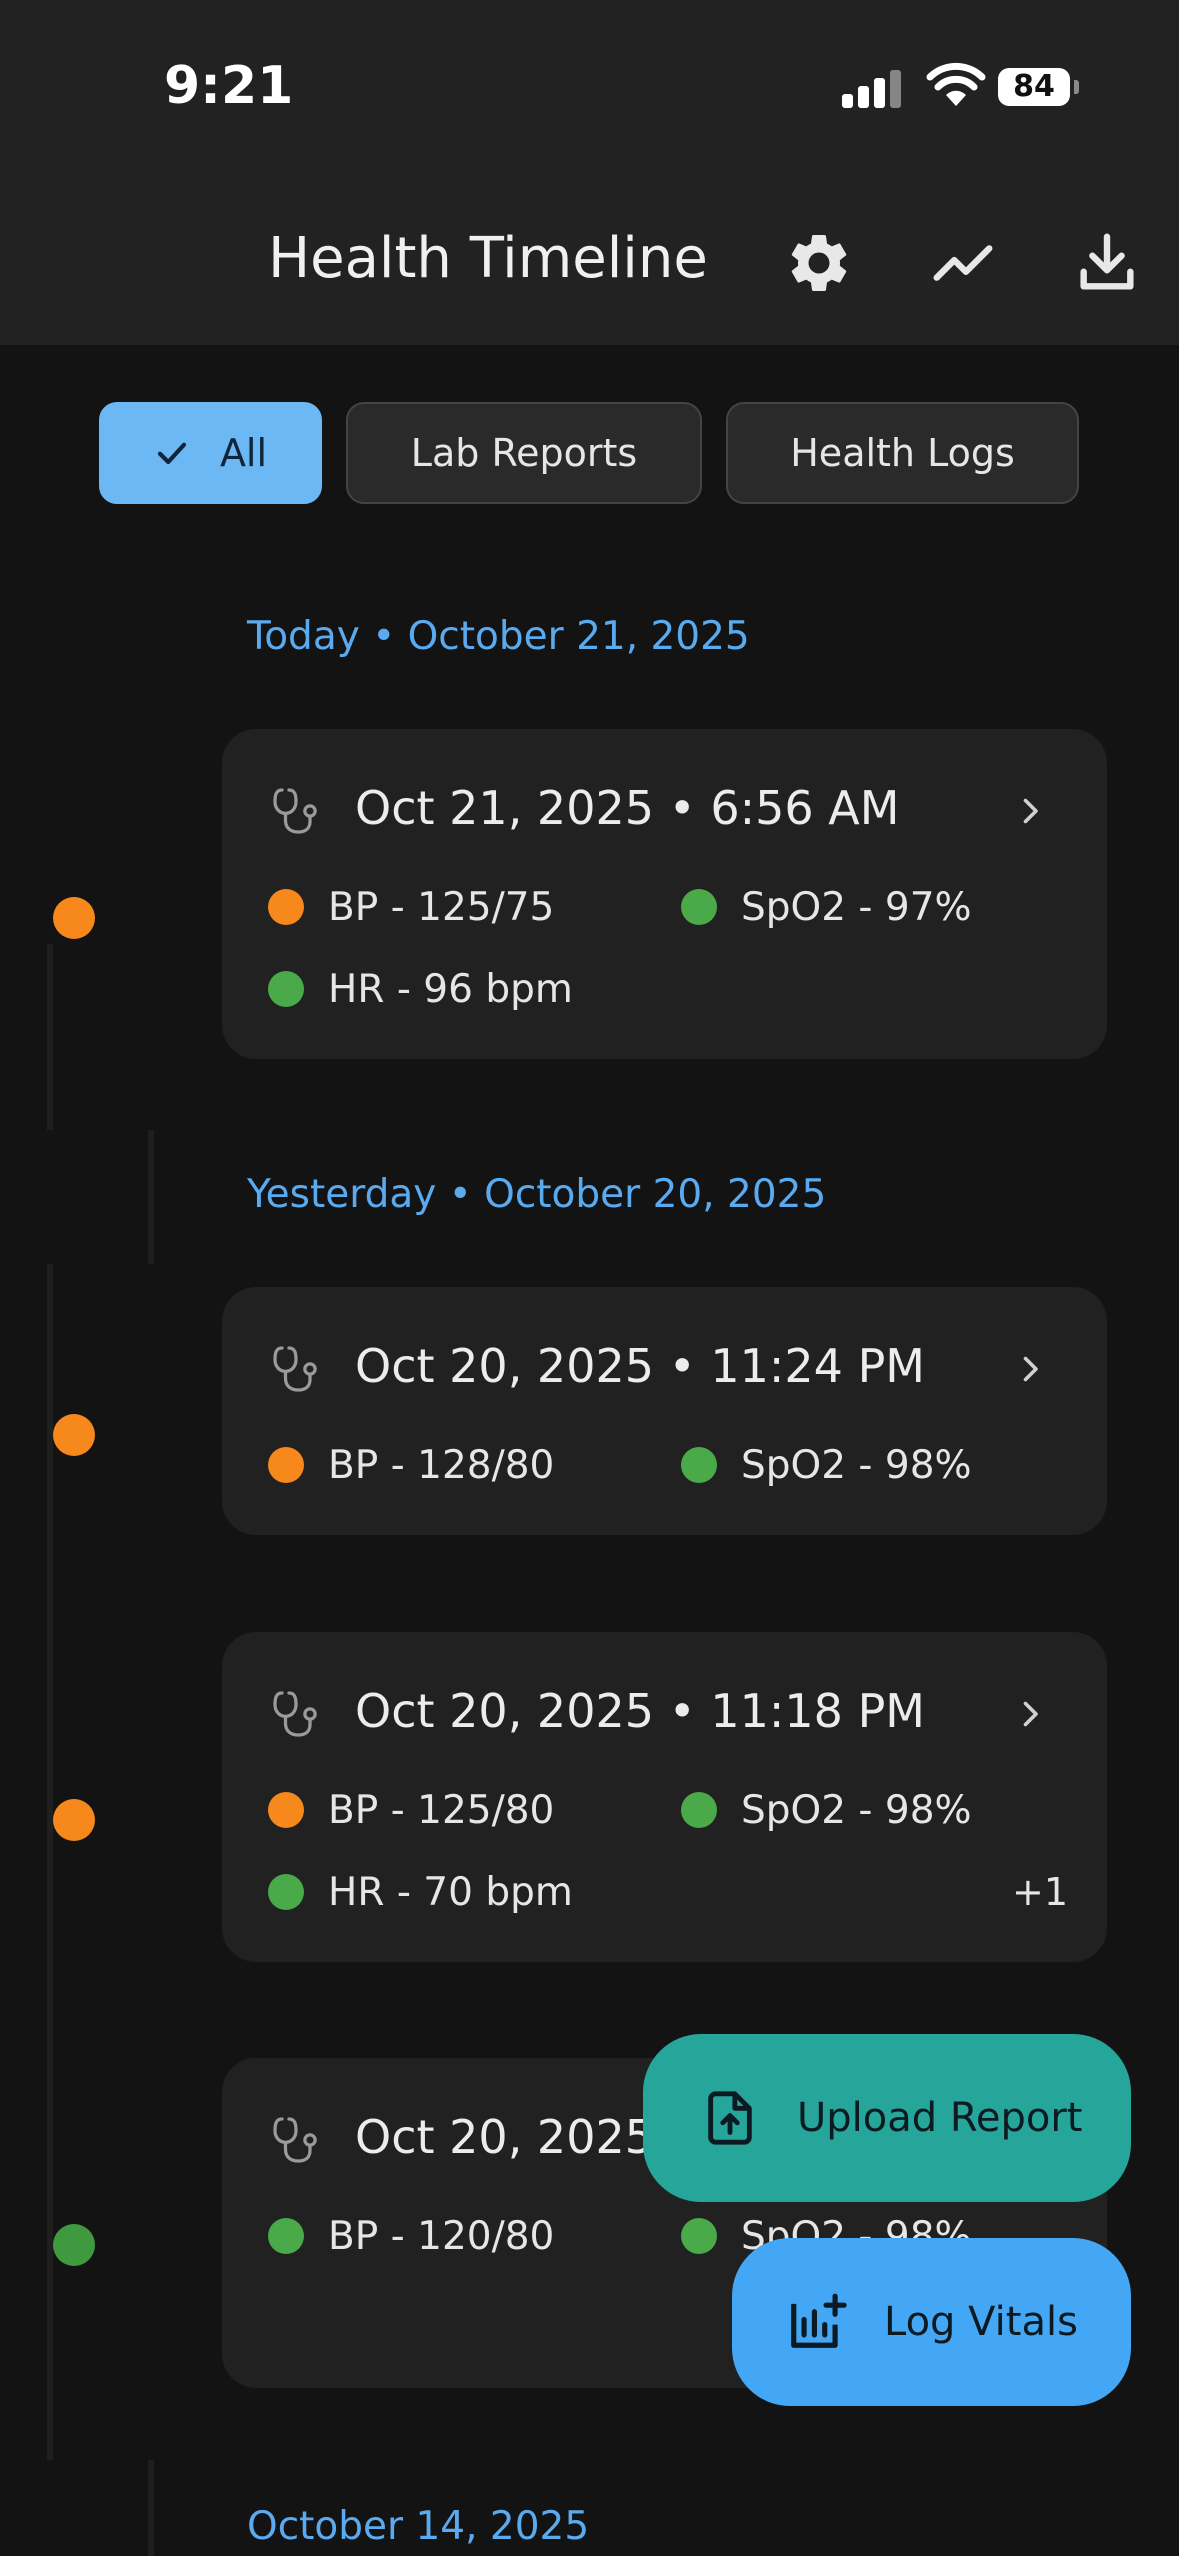  I want to click on vital-bp: BP - 125/80, so click(411, 1810).